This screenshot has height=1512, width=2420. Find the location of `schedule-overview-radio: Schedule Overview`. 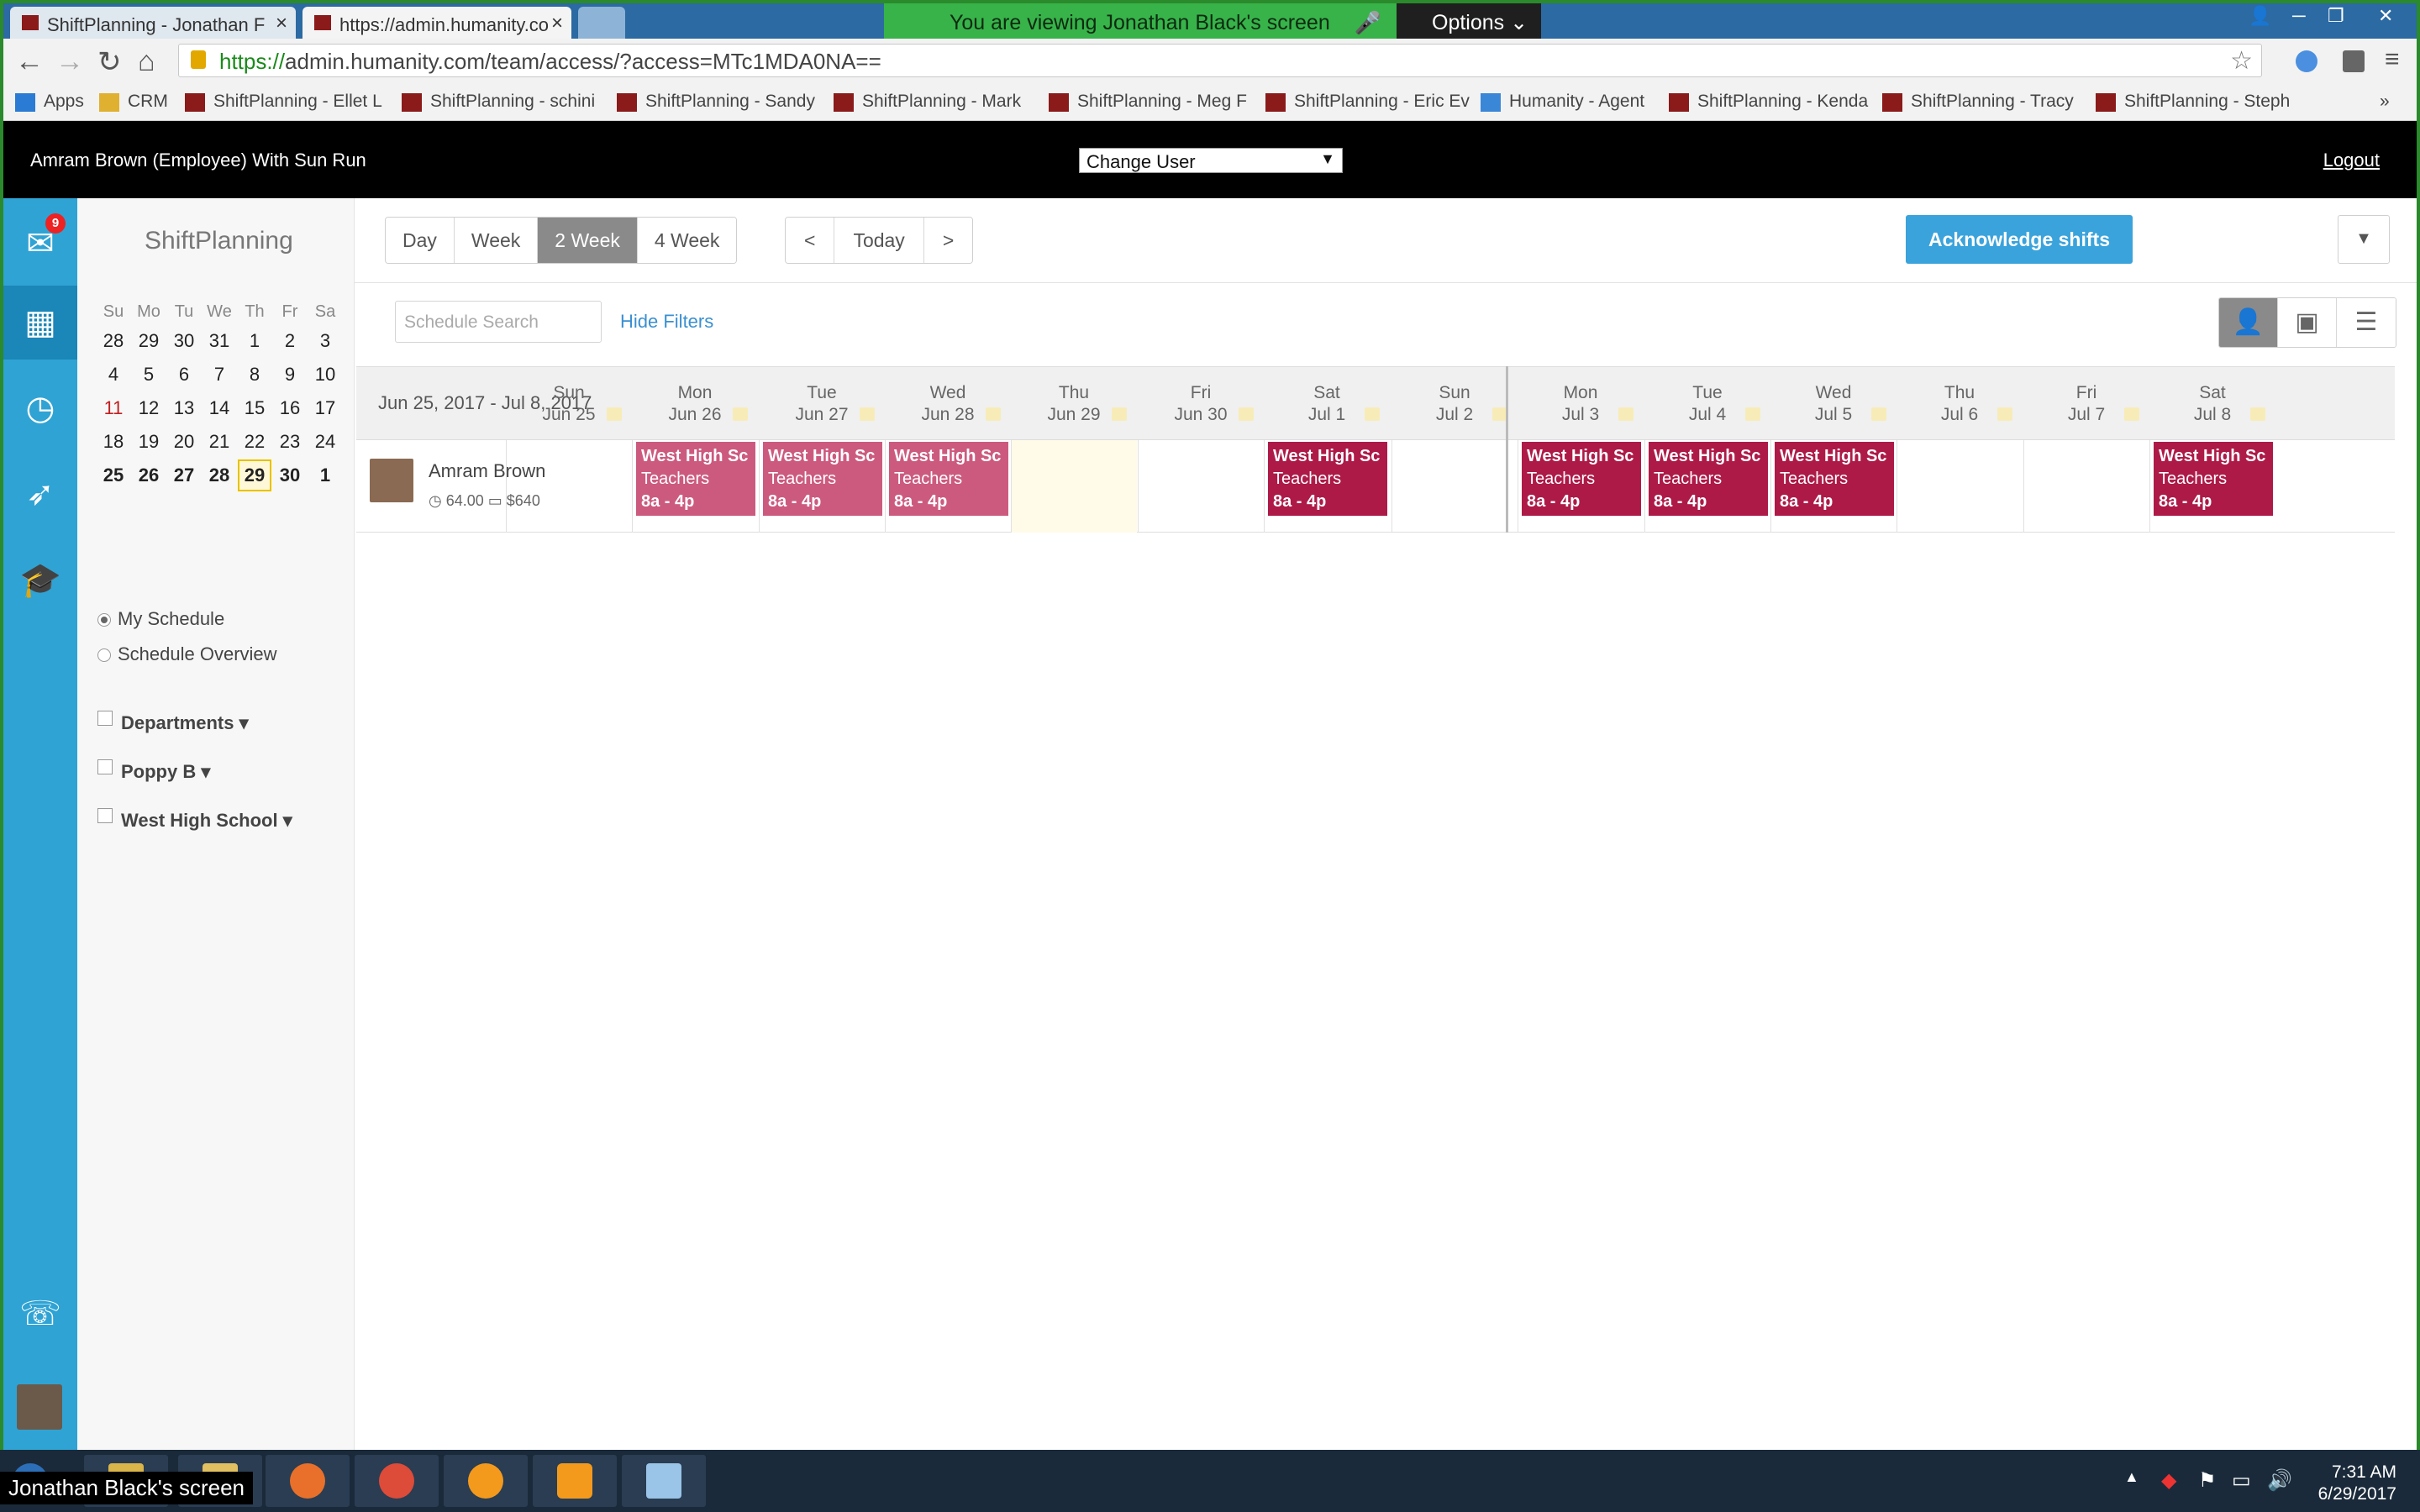

schedule-overview-radio: Schedule Overview is located at coordinates (187, 654).